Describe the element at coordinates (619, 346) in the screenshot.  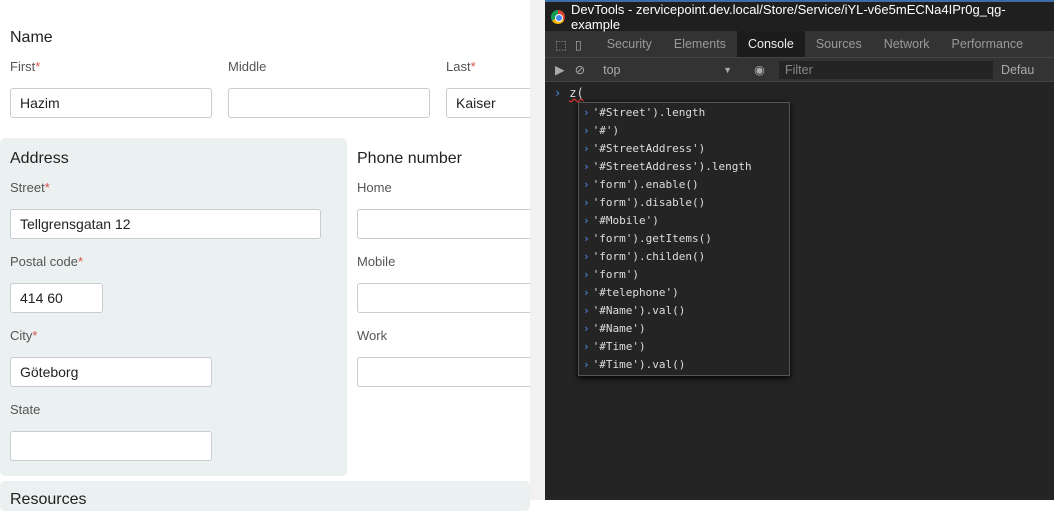
I see `suggestion-text: '#Time')` at that location.